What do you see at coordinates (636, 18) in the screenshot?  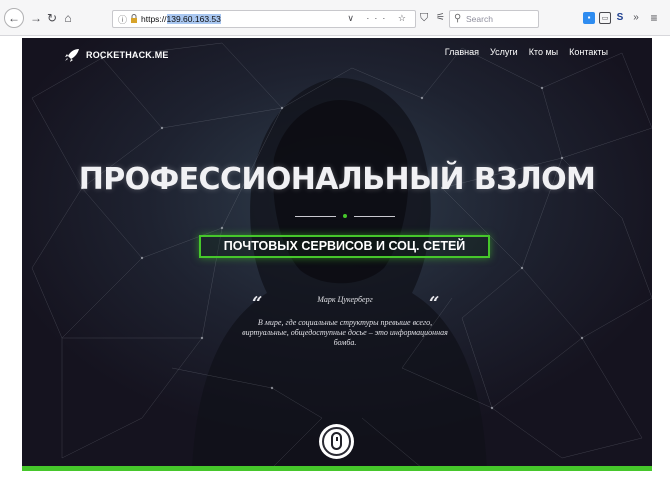 I see `overflow-icon: »` at bounding box center [636, 18].